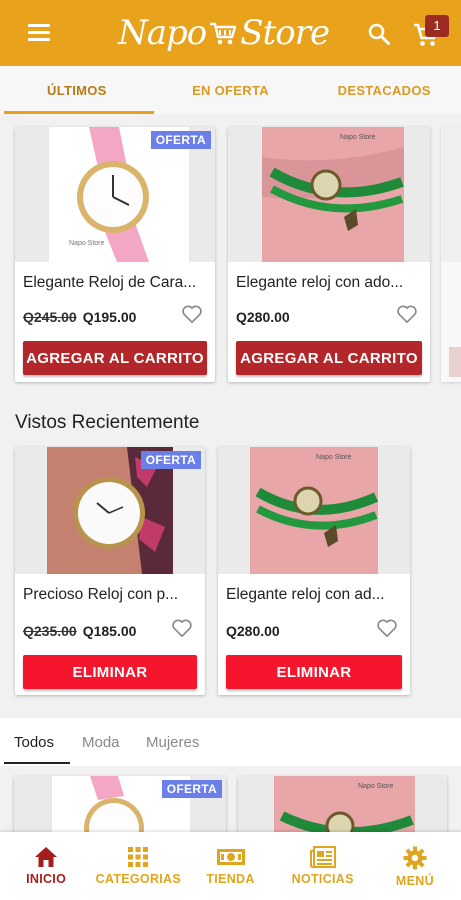 Image resolution: width=461 pixels, height=900 pixels. What do you see at coordinates (37, 763) in the screenshot?
I see `filter-indicator` at bounding box center [37, 763].